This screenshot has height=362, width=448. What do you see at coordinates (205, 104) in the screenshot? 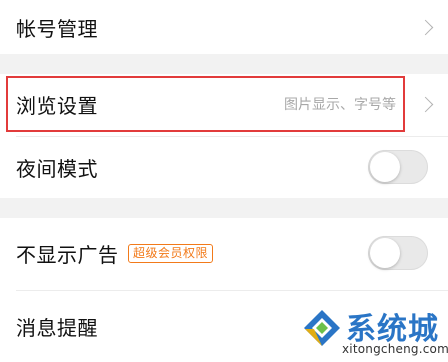
I see `highlight-box` at bounding box center [205, 104].